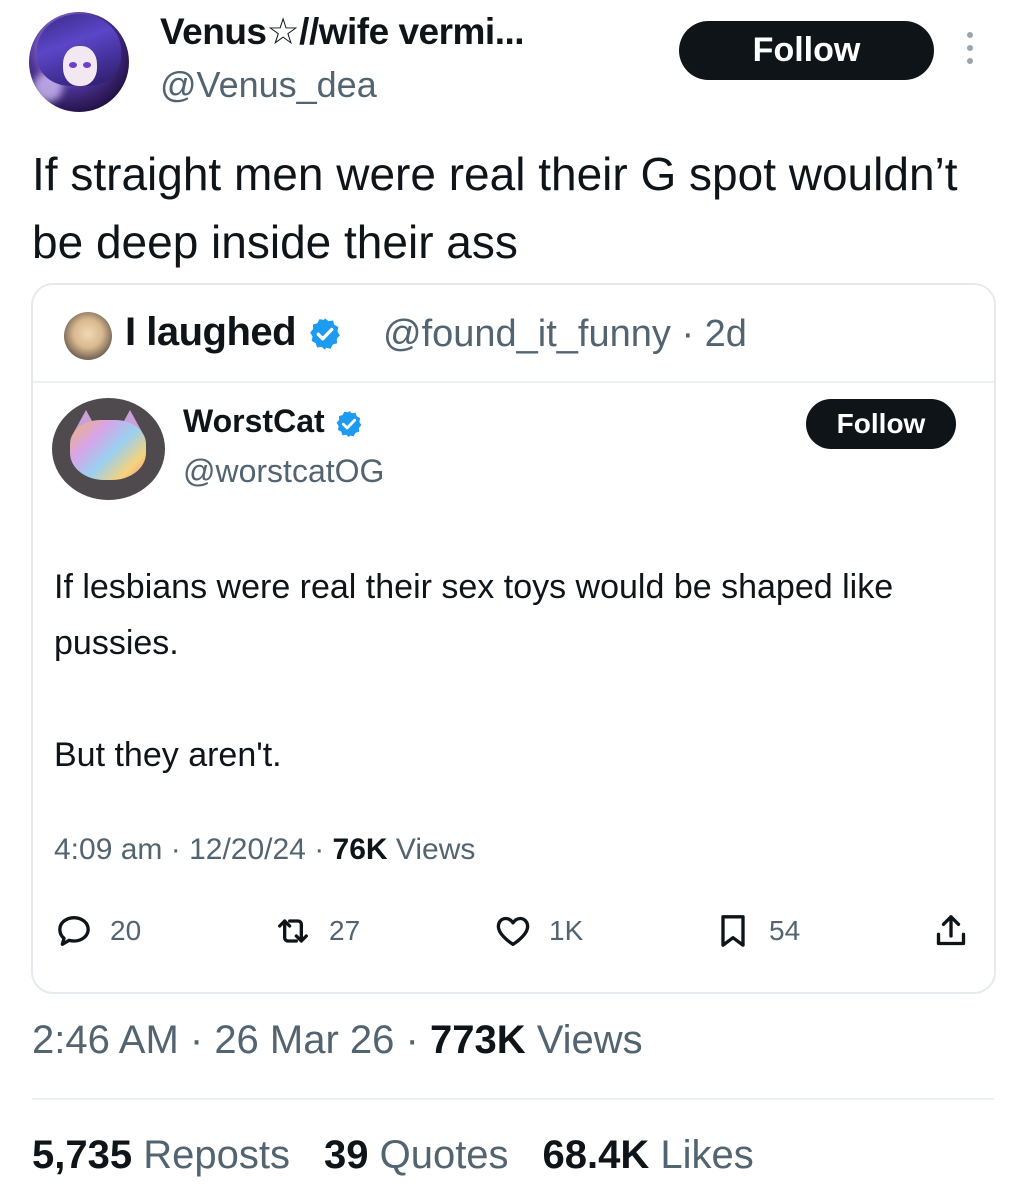 The width and height of the screenshot is (1025, 1200). What do you see at coordinates (284, 471) in the screenshot?
I see `inner-author-handle: @worstcatOG` at bounding box center [284, 471].